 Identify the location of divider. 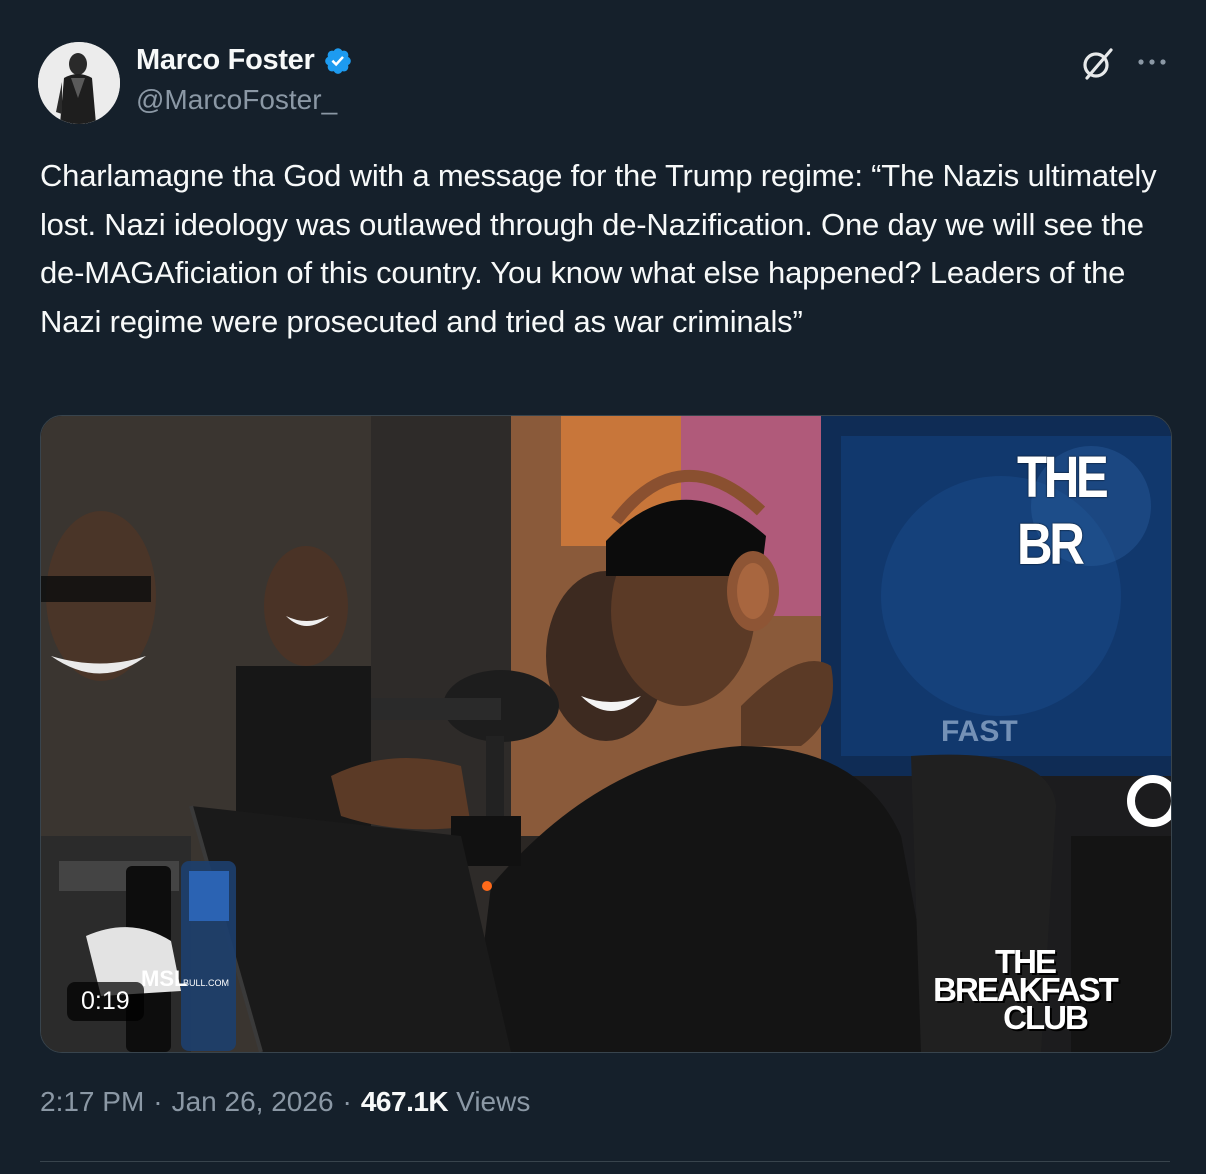
(605, 1161).